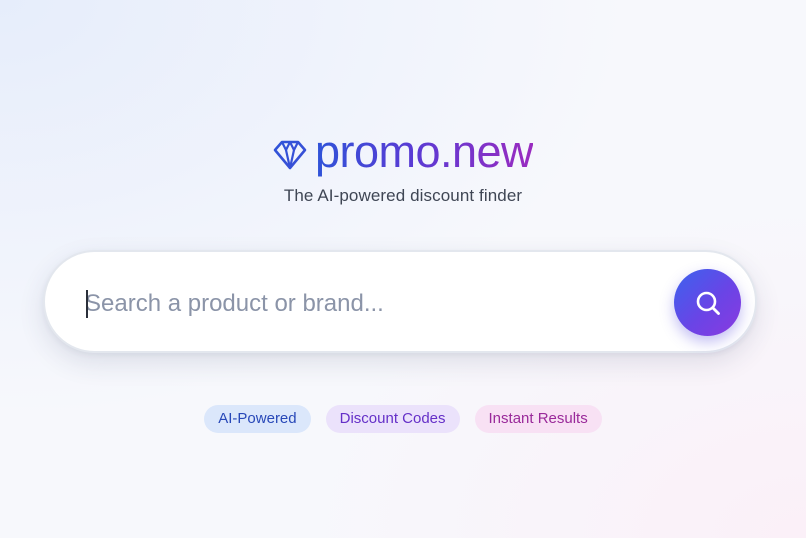 The image size is (806, 538). I want to click on diamond-icon, so click(290, 155).